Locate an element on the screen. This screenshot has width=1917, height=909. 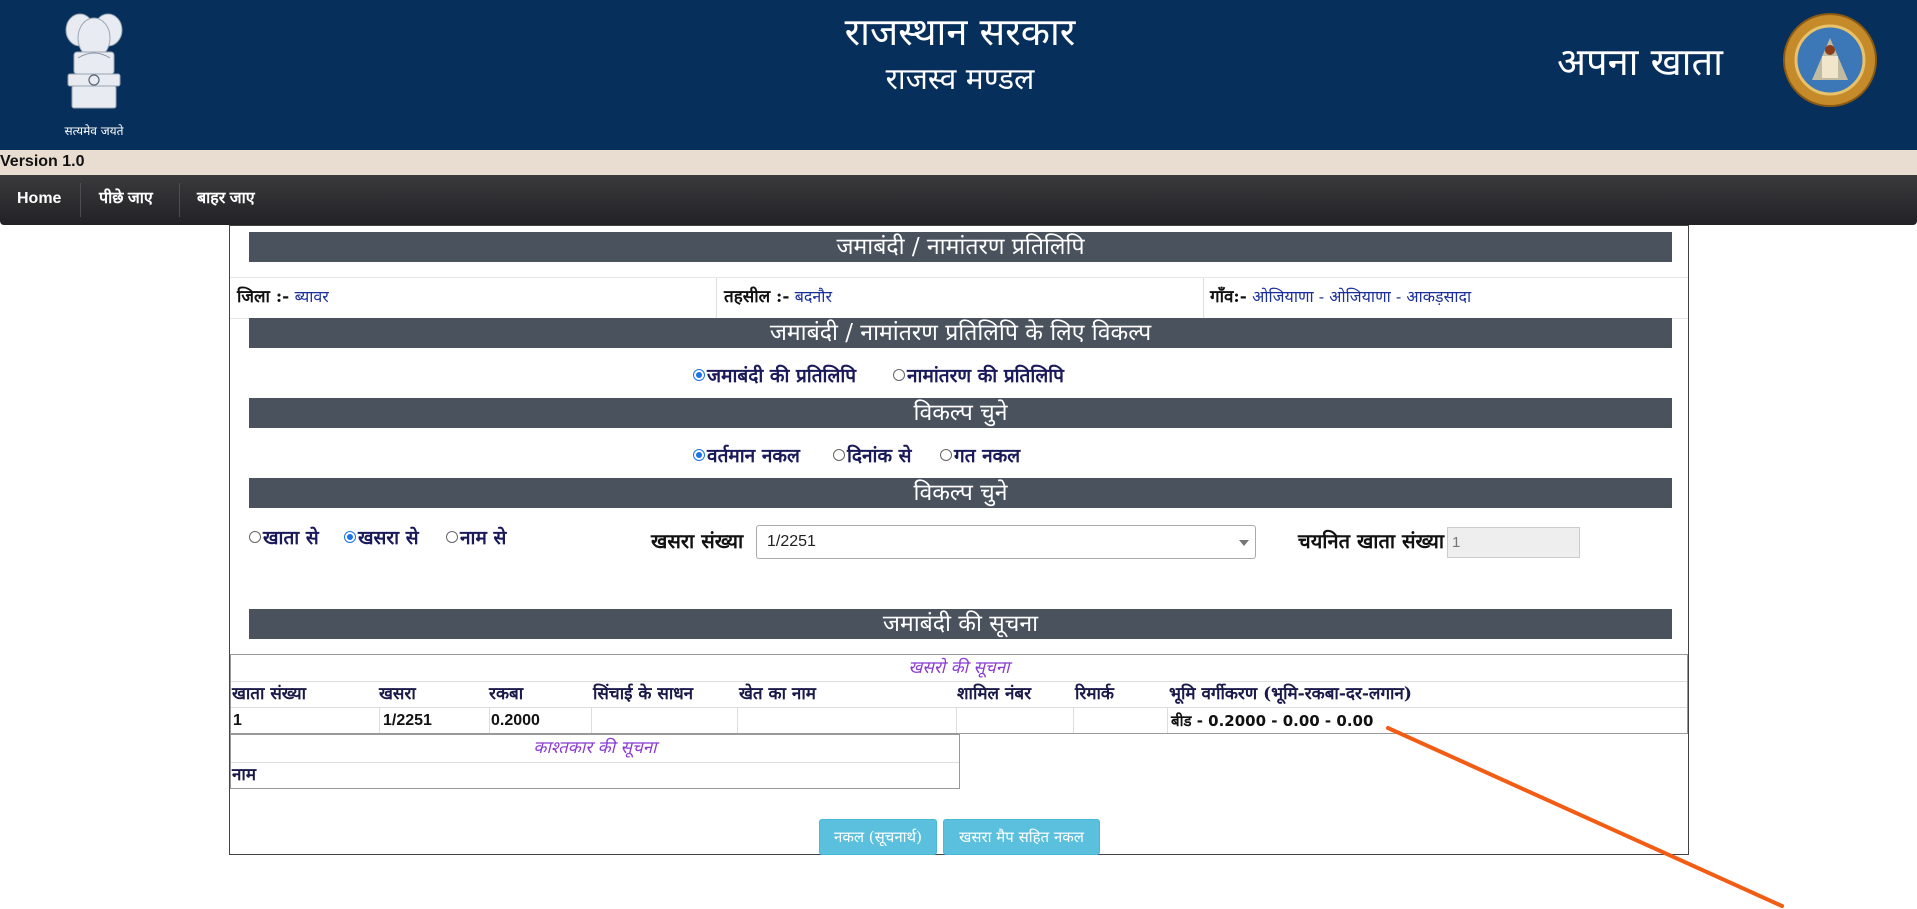
table-cell: 1 is located at coordinates (237, 720).